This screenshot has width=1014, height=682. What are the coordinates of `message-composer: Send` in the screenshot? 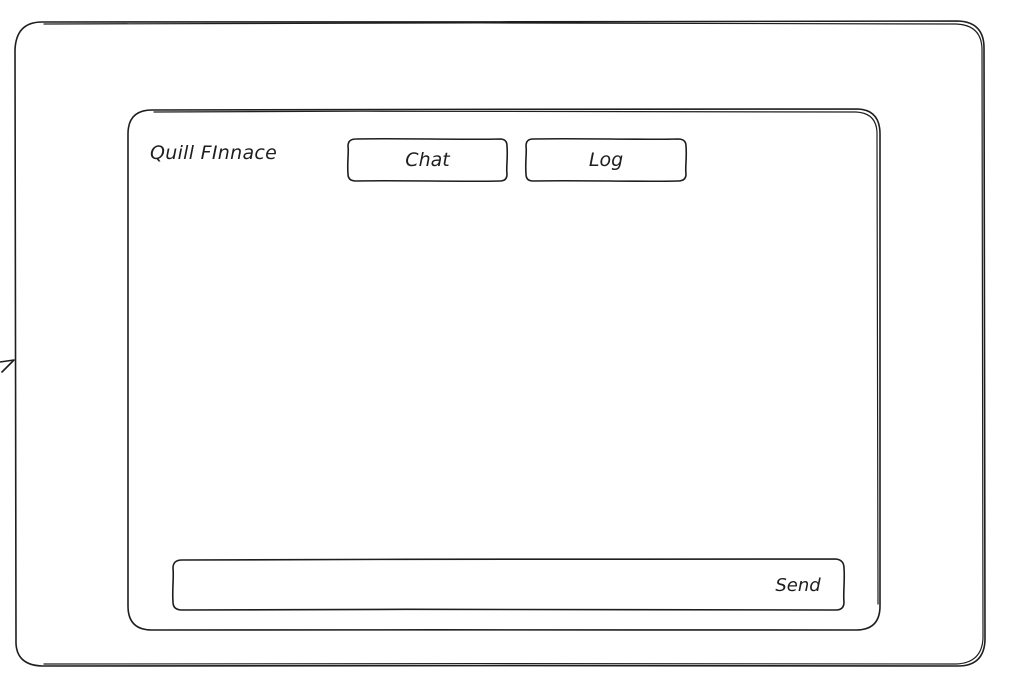 It's located at (508, 585).